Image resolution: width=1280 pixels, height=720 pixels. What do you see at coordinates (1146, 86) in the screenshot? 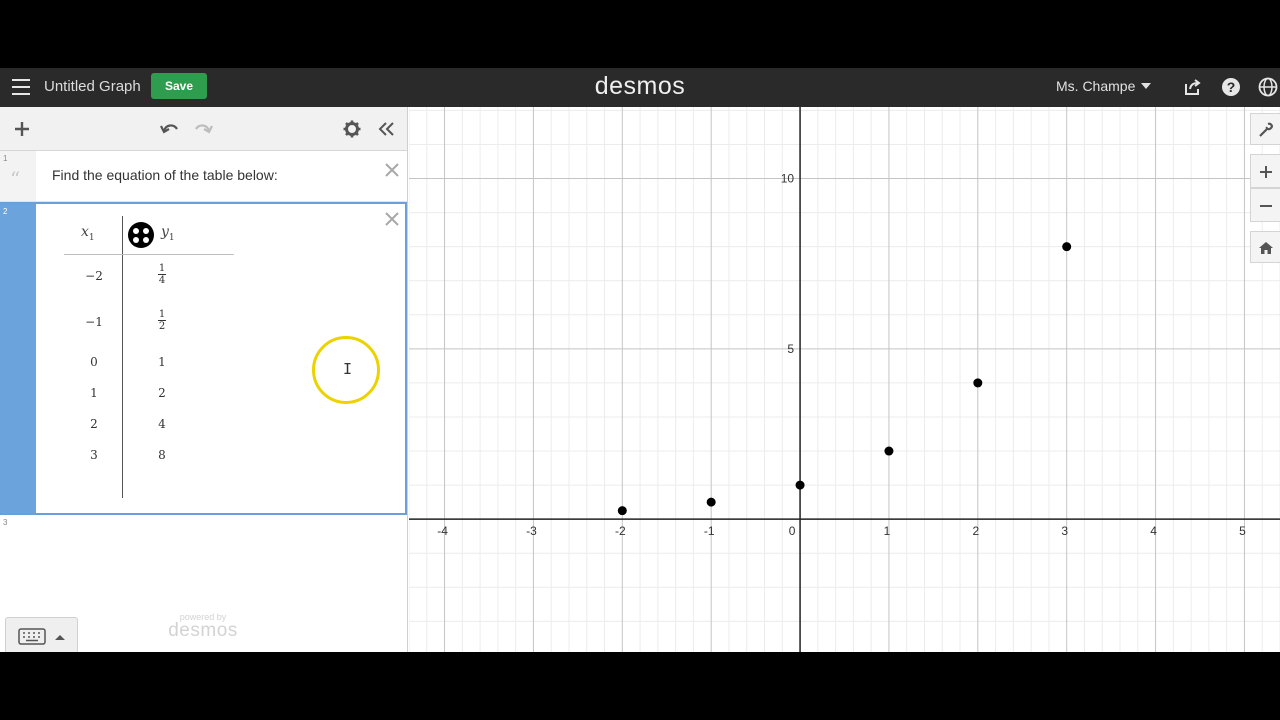
I see `chevron-down-icon` at bounding box center [1146, 86].